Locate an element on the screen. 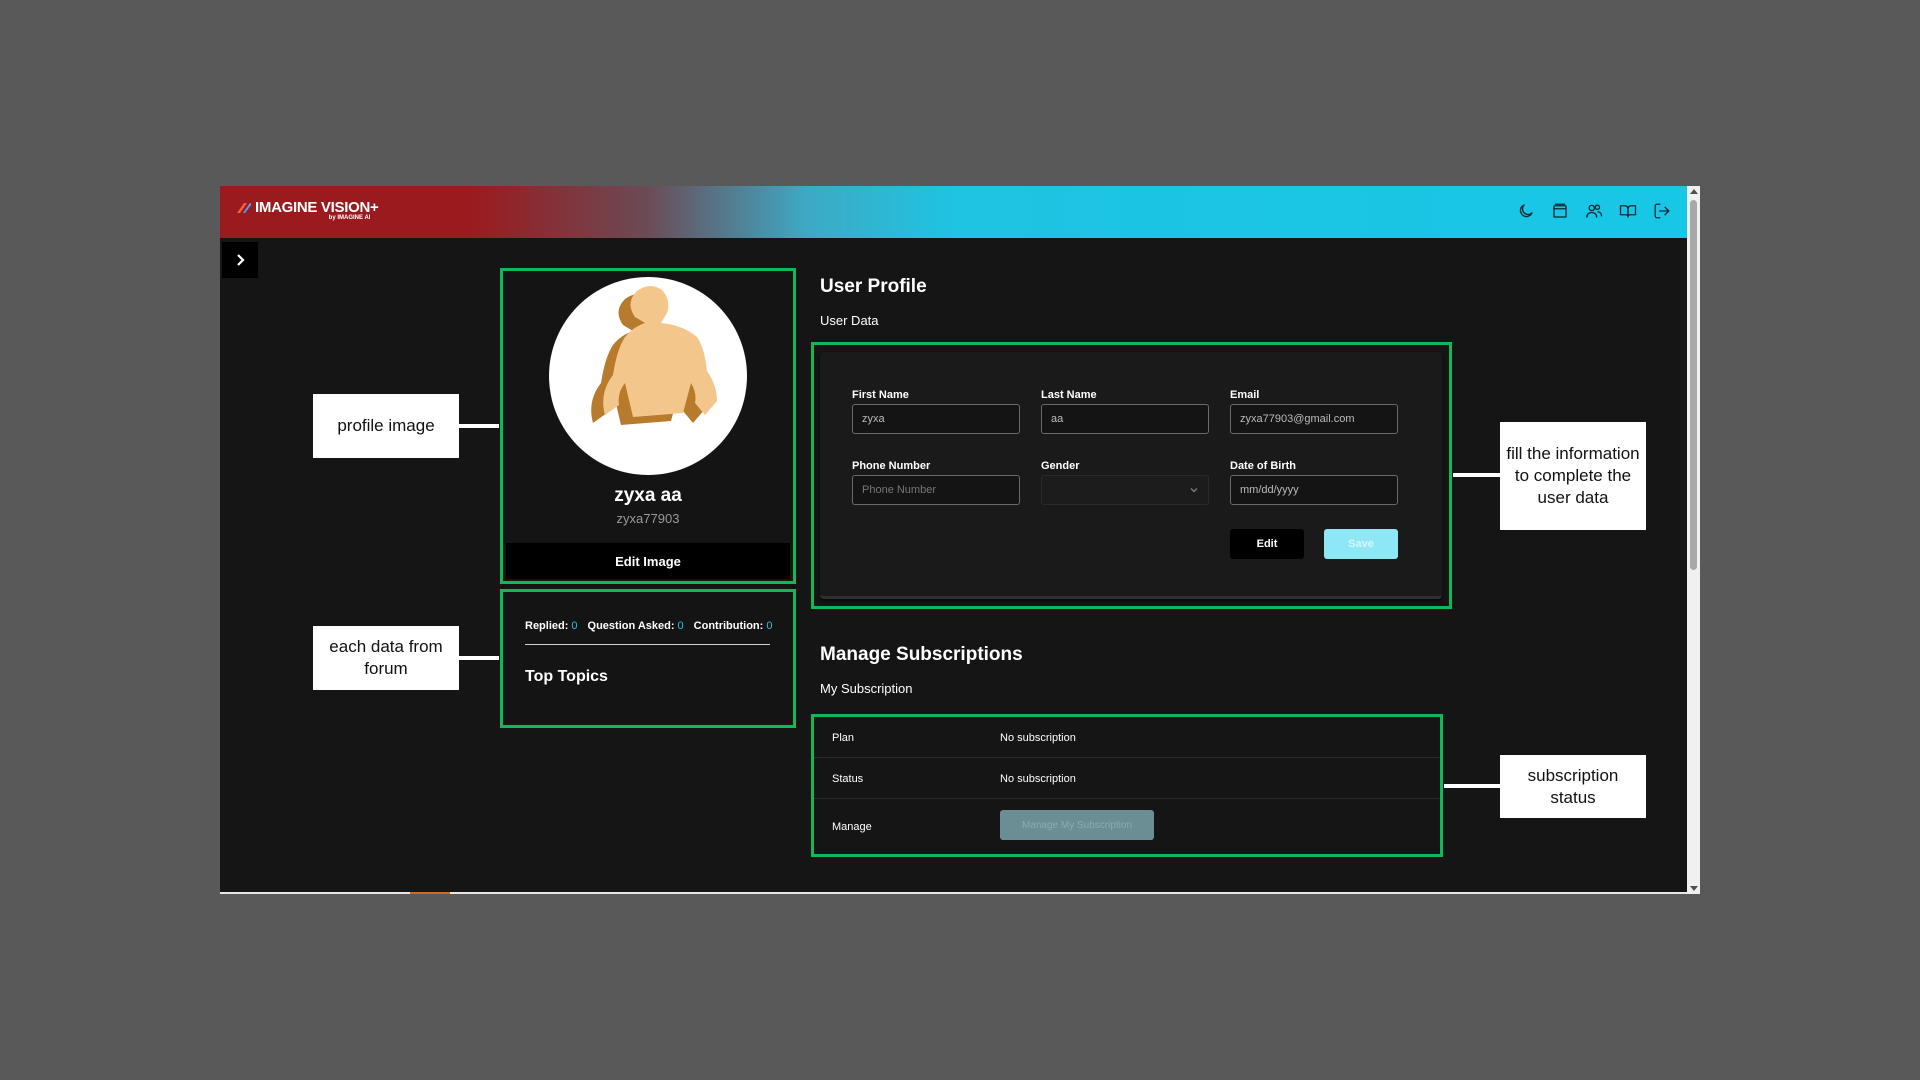  last-name-field: aa is located at coordinates (1125, 419).